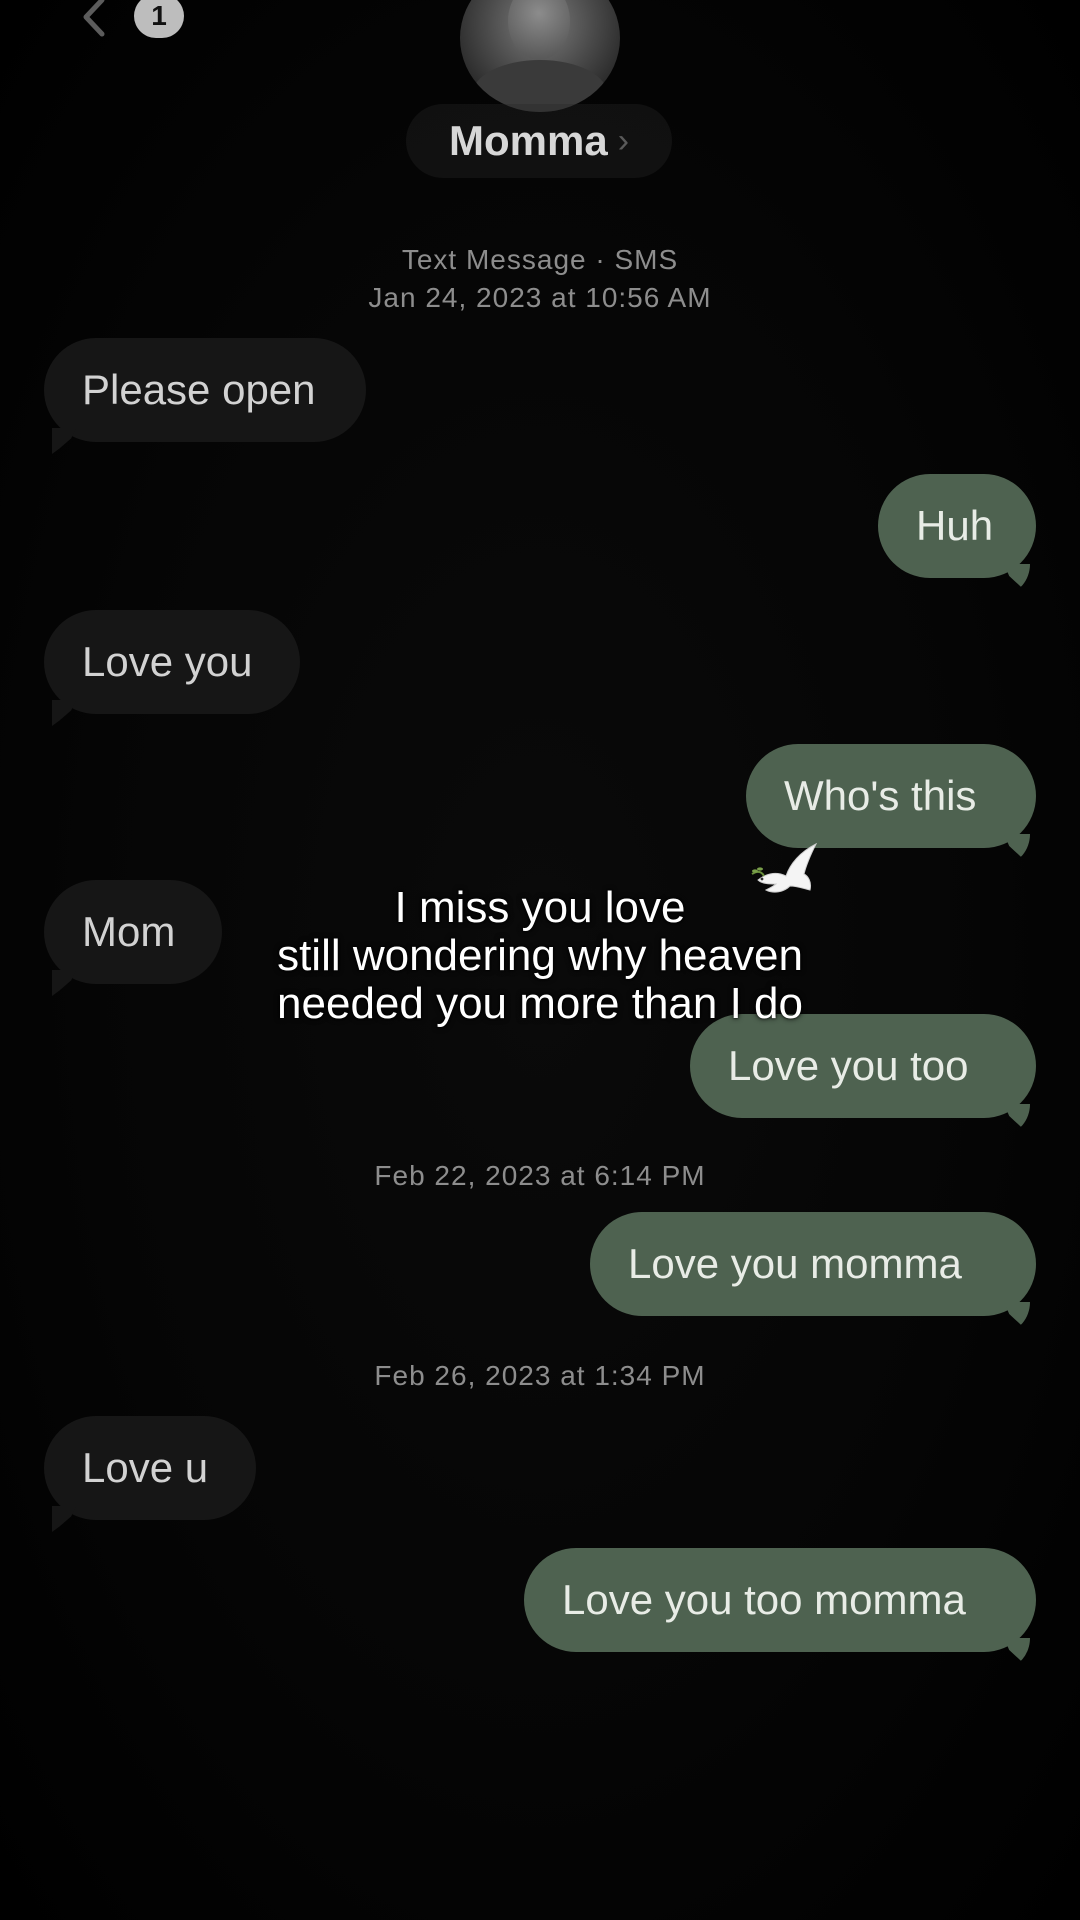 The height and width of the screenshot is (1920, 1080). Describe the element at coordinates (540, 907) in the screenshot. I see `caption-line: I miss you love` at that location.